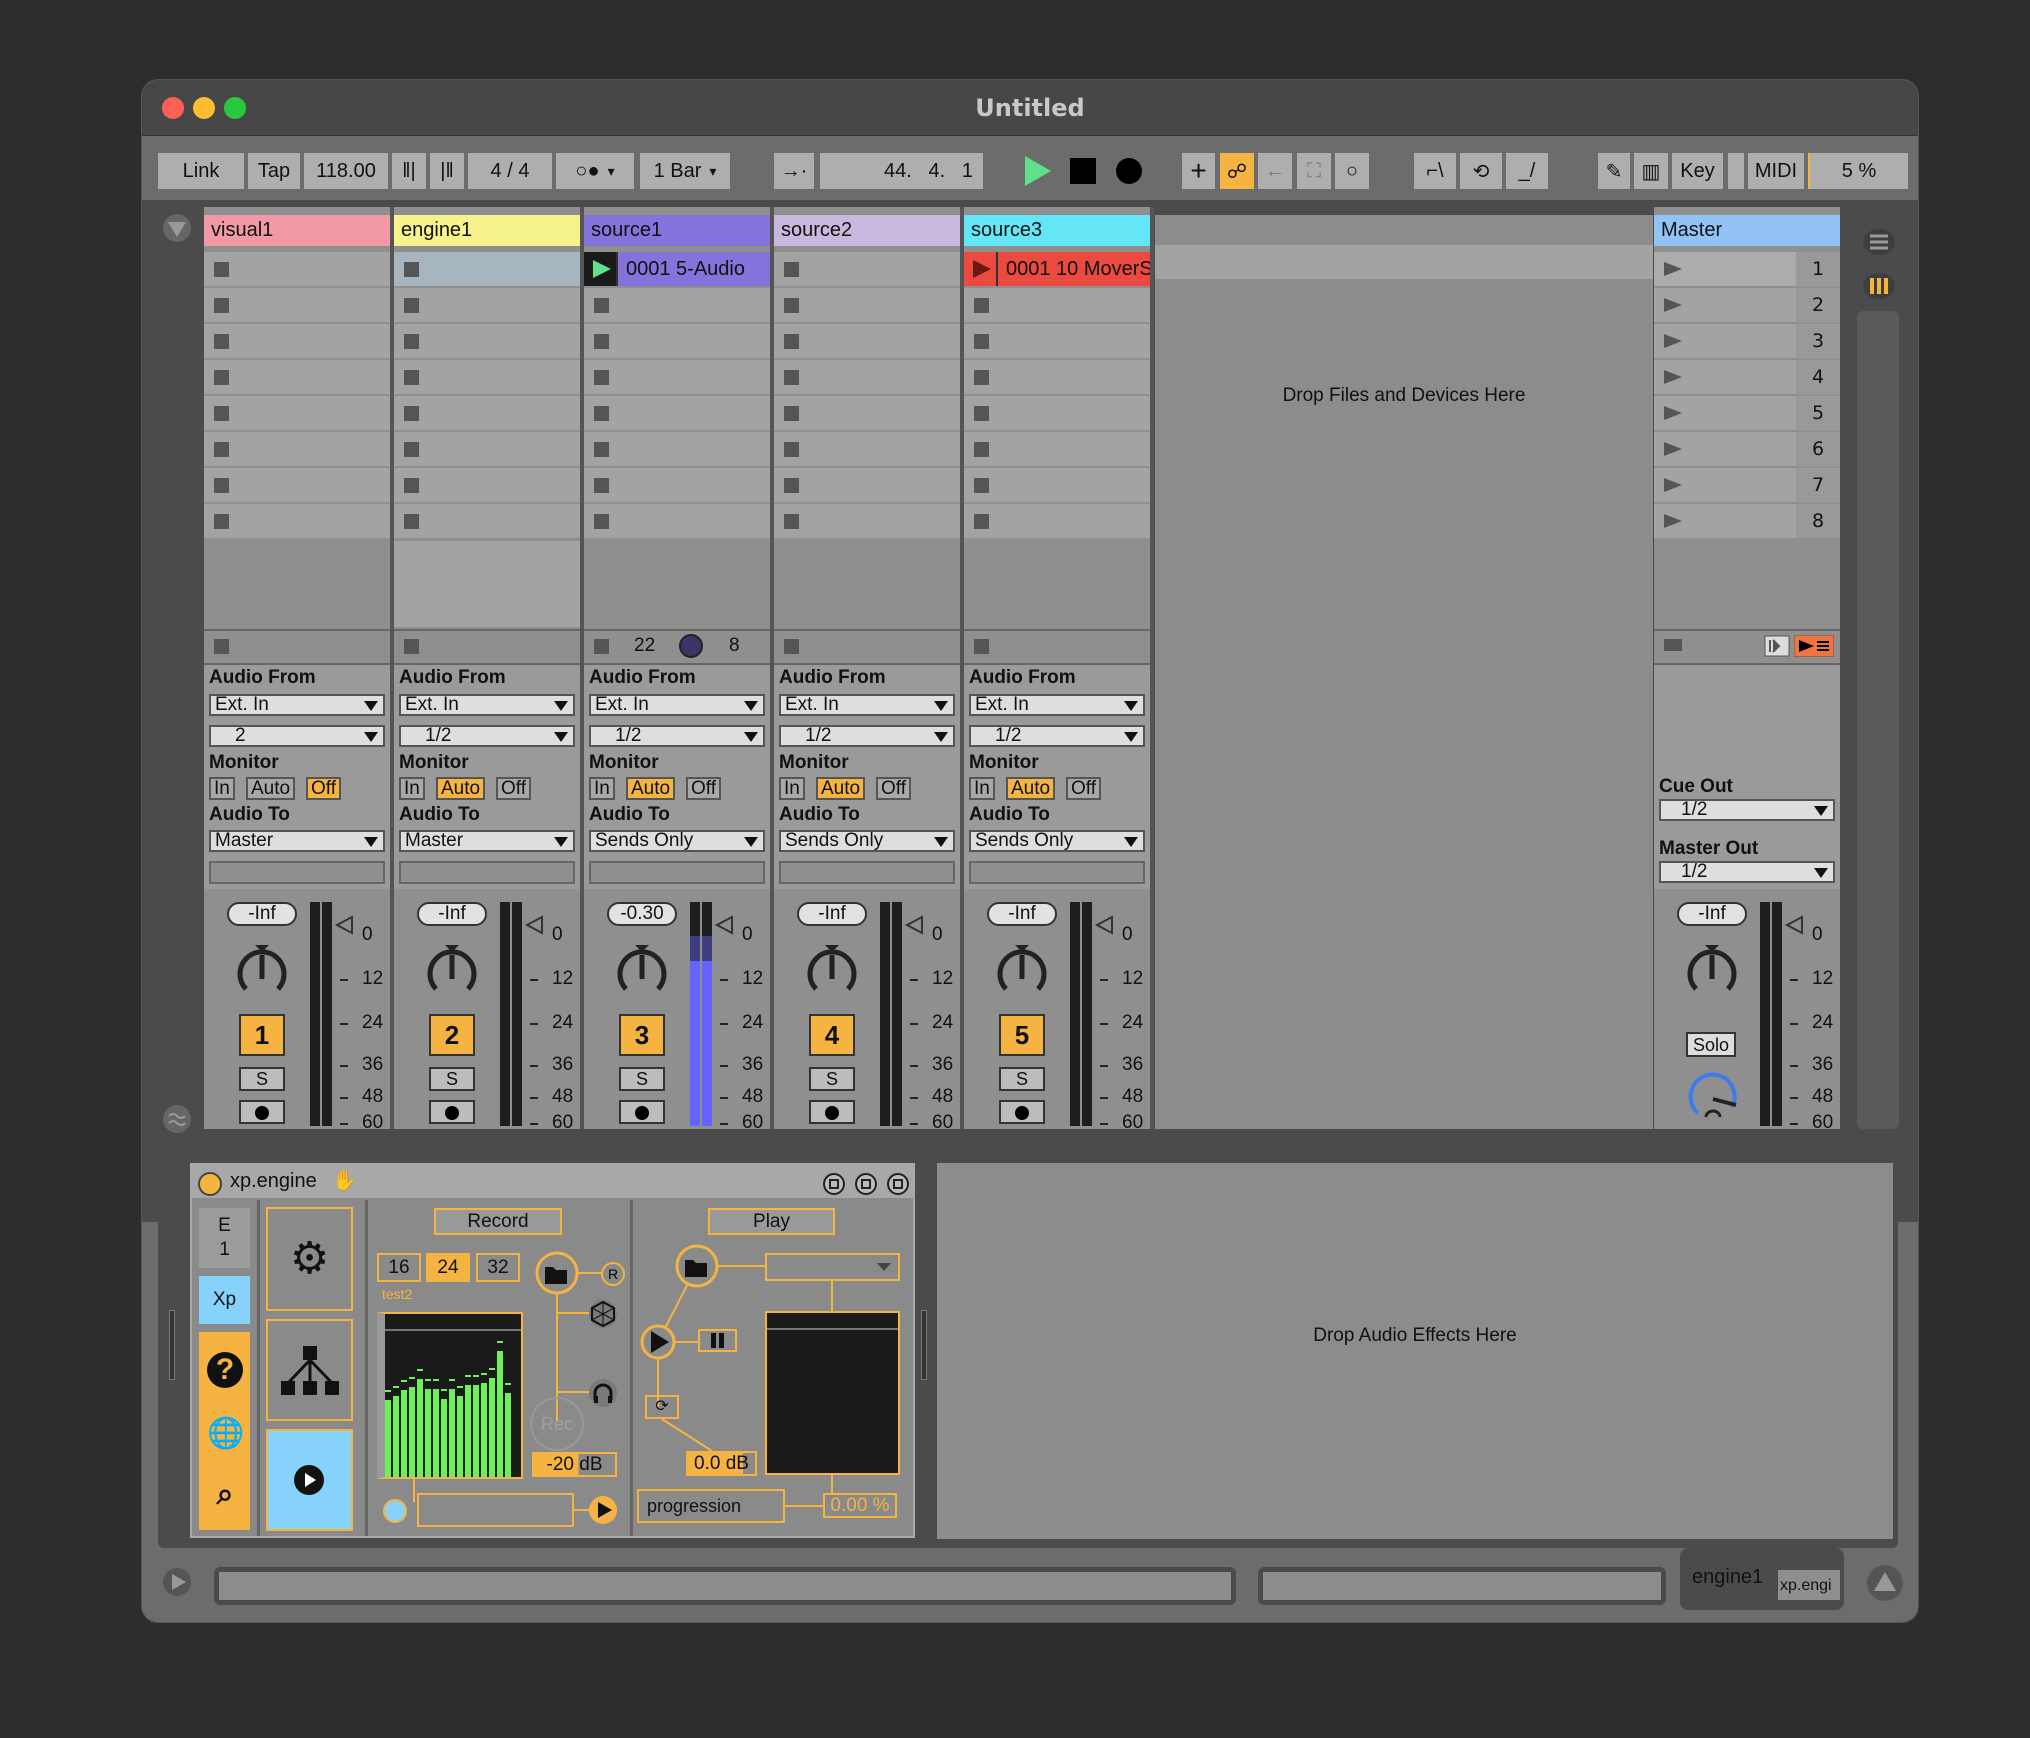 Image resolution: width=2030 pixels, height=1738 pixels. Describe the element at coordinates (487, 230) in the screenshot. I see `track-header: engine1` at that location.